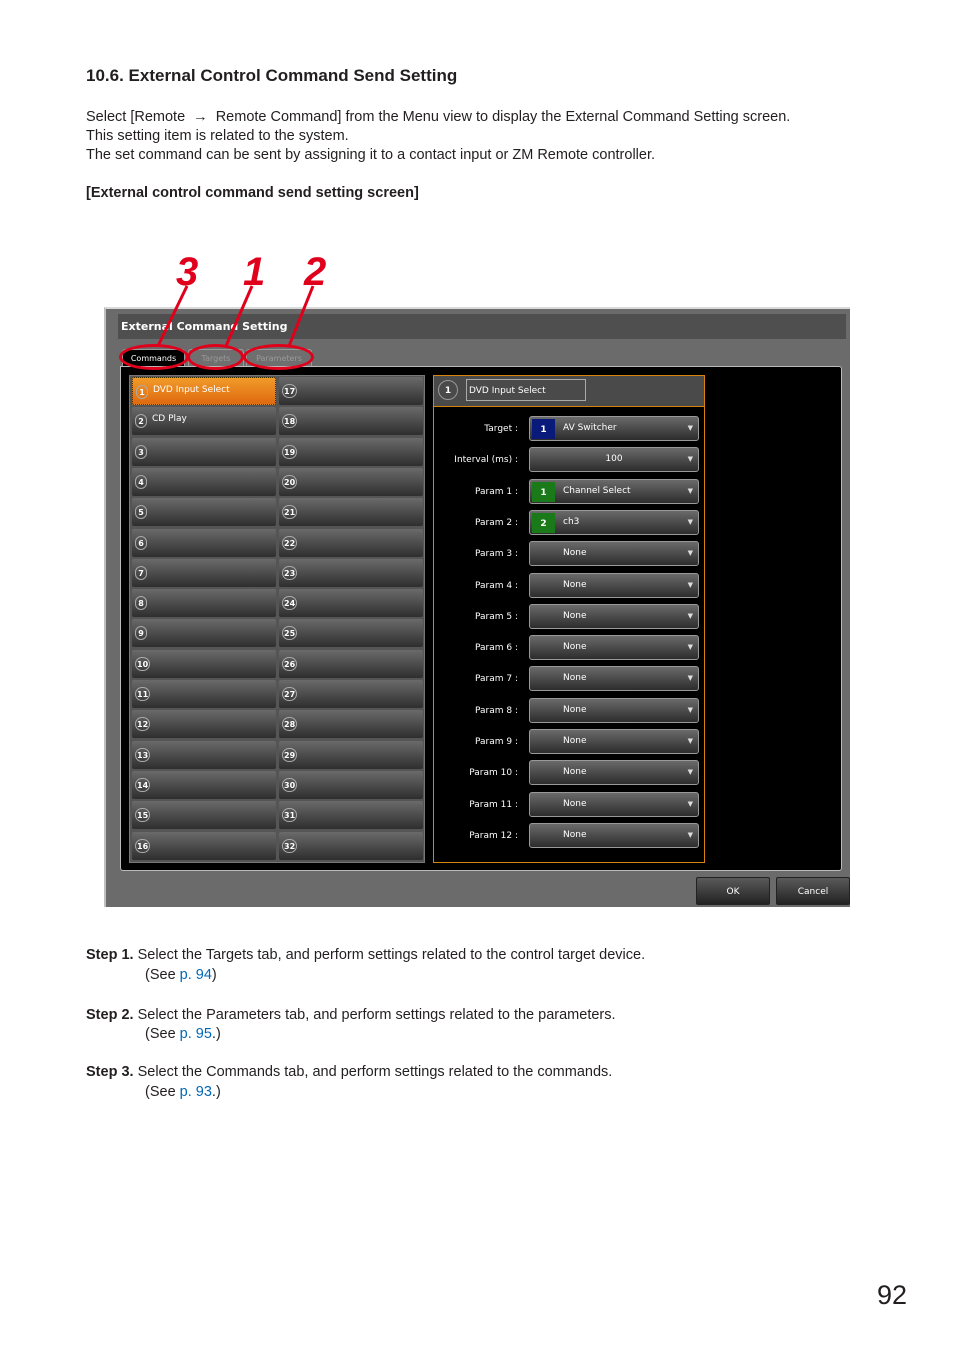  I want to click on command-button-3: 3, so click(204, 451).